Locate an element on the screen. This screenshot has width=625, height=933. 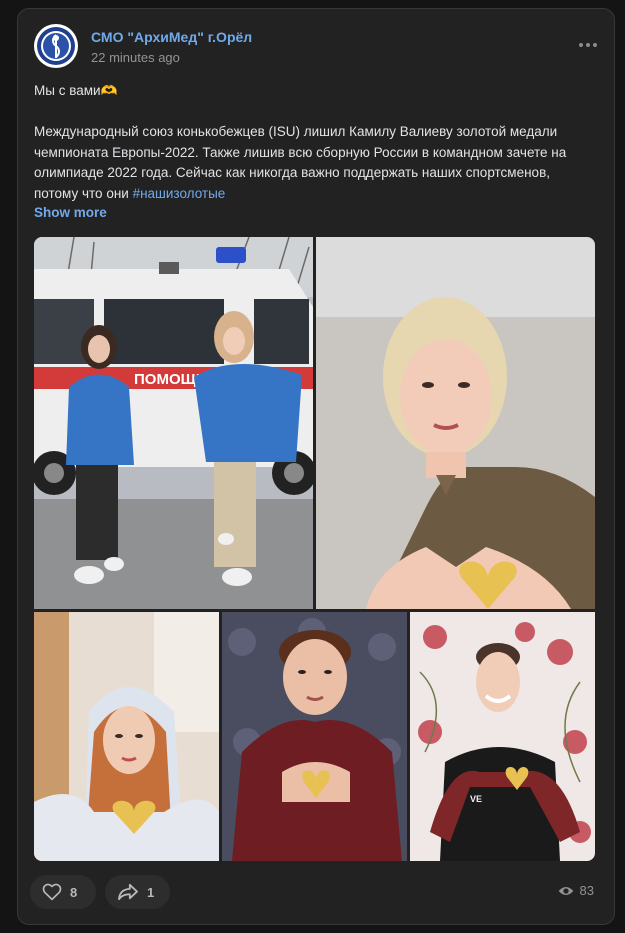
group-avatar is located at coordinates (56, 46).